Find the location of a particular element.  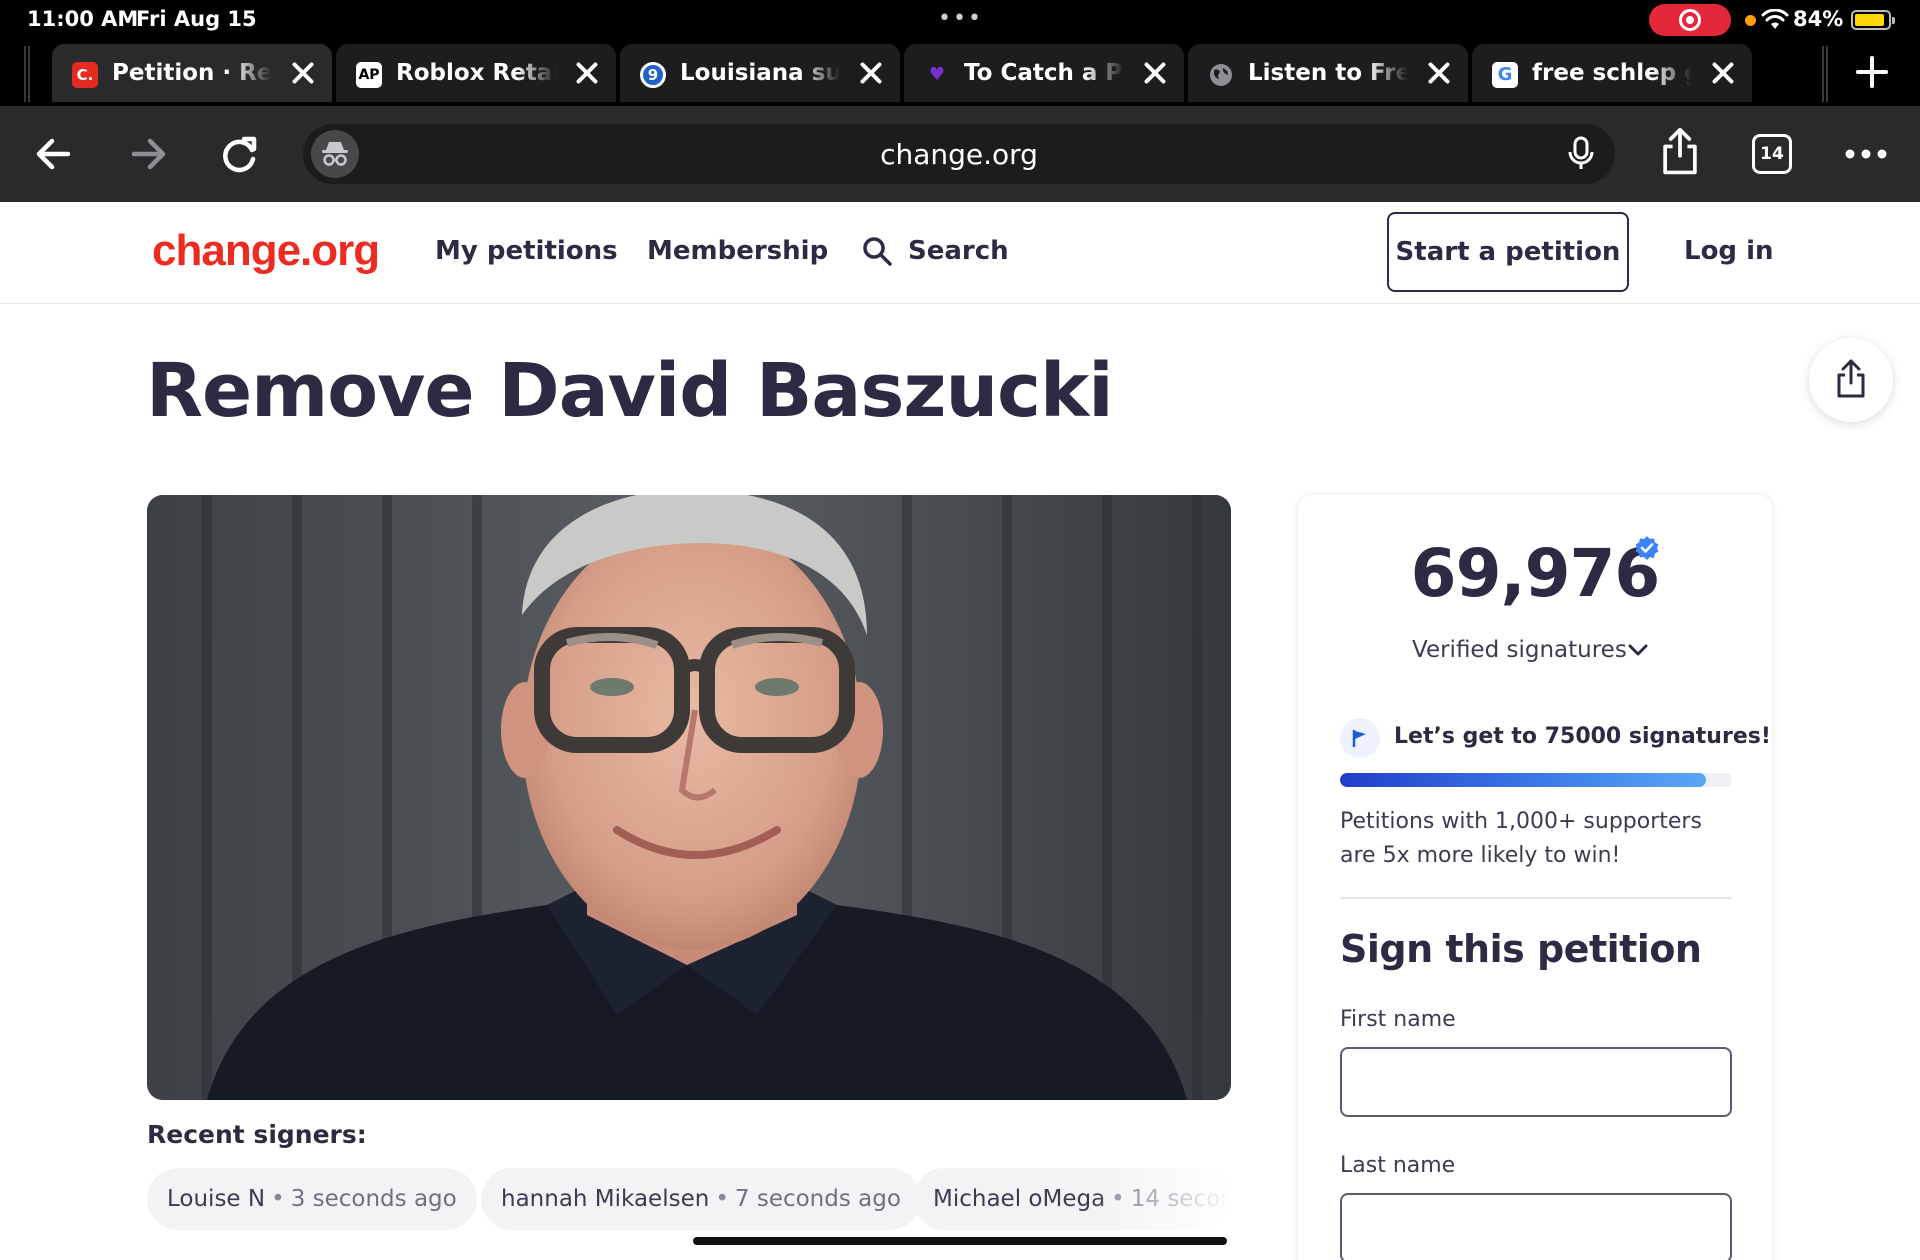

recent-signer-chip: hannah Mikaelsen • 7 seconds ago is located at coordinates (701, 1199).